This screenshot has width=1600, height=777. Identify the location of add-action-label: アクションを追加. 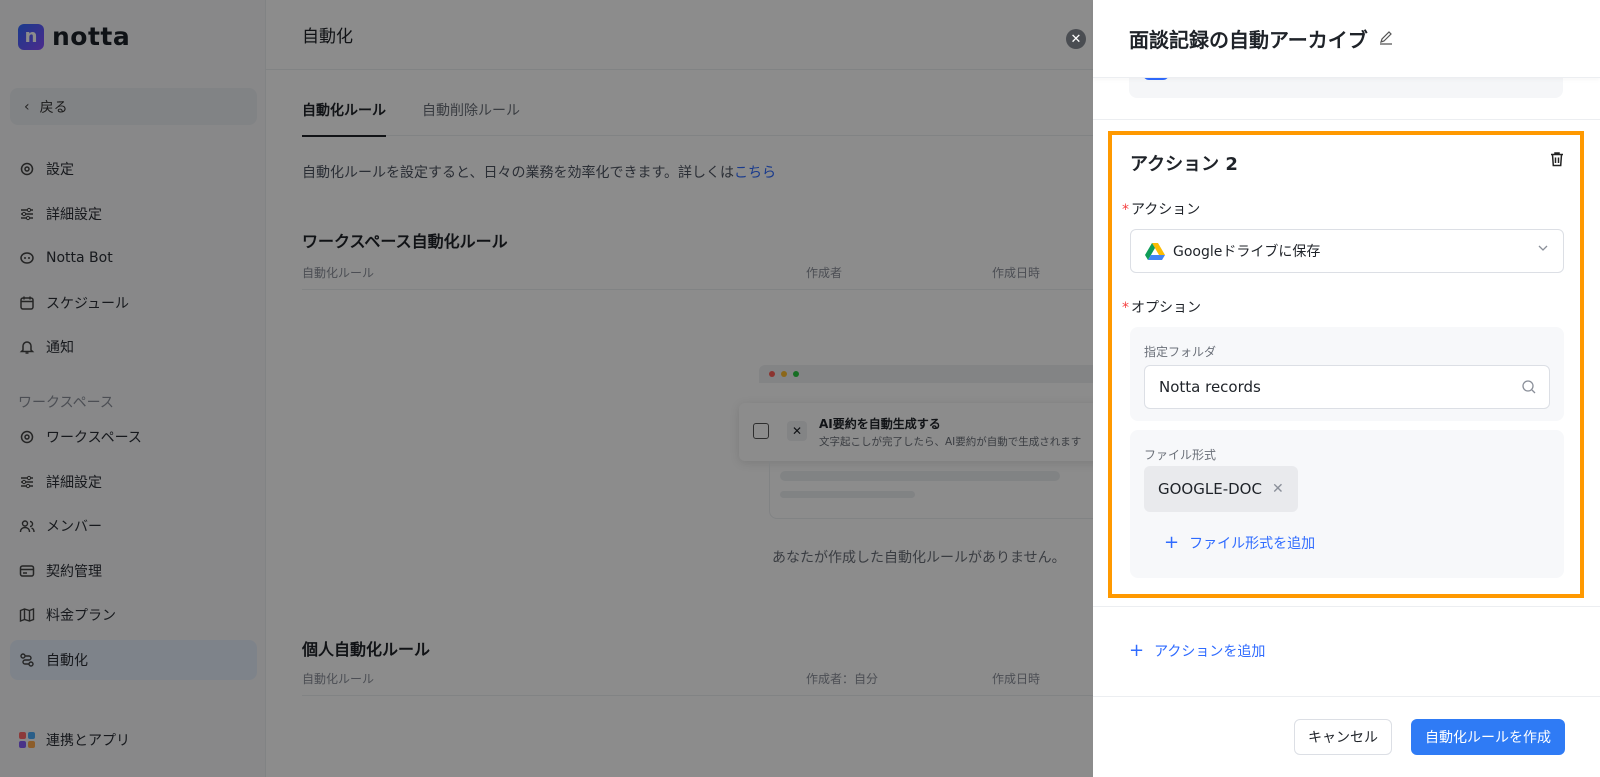
(1210, 651).